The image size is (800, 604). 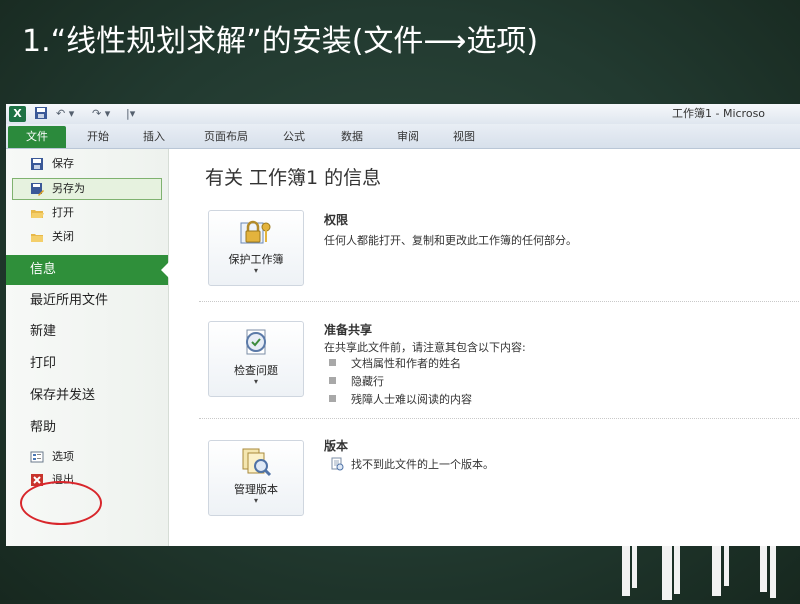 What do you see at coordinates (400, 573) in the screenshot?
I see `decorative-silhouettes` at bounding box center [400, 573].